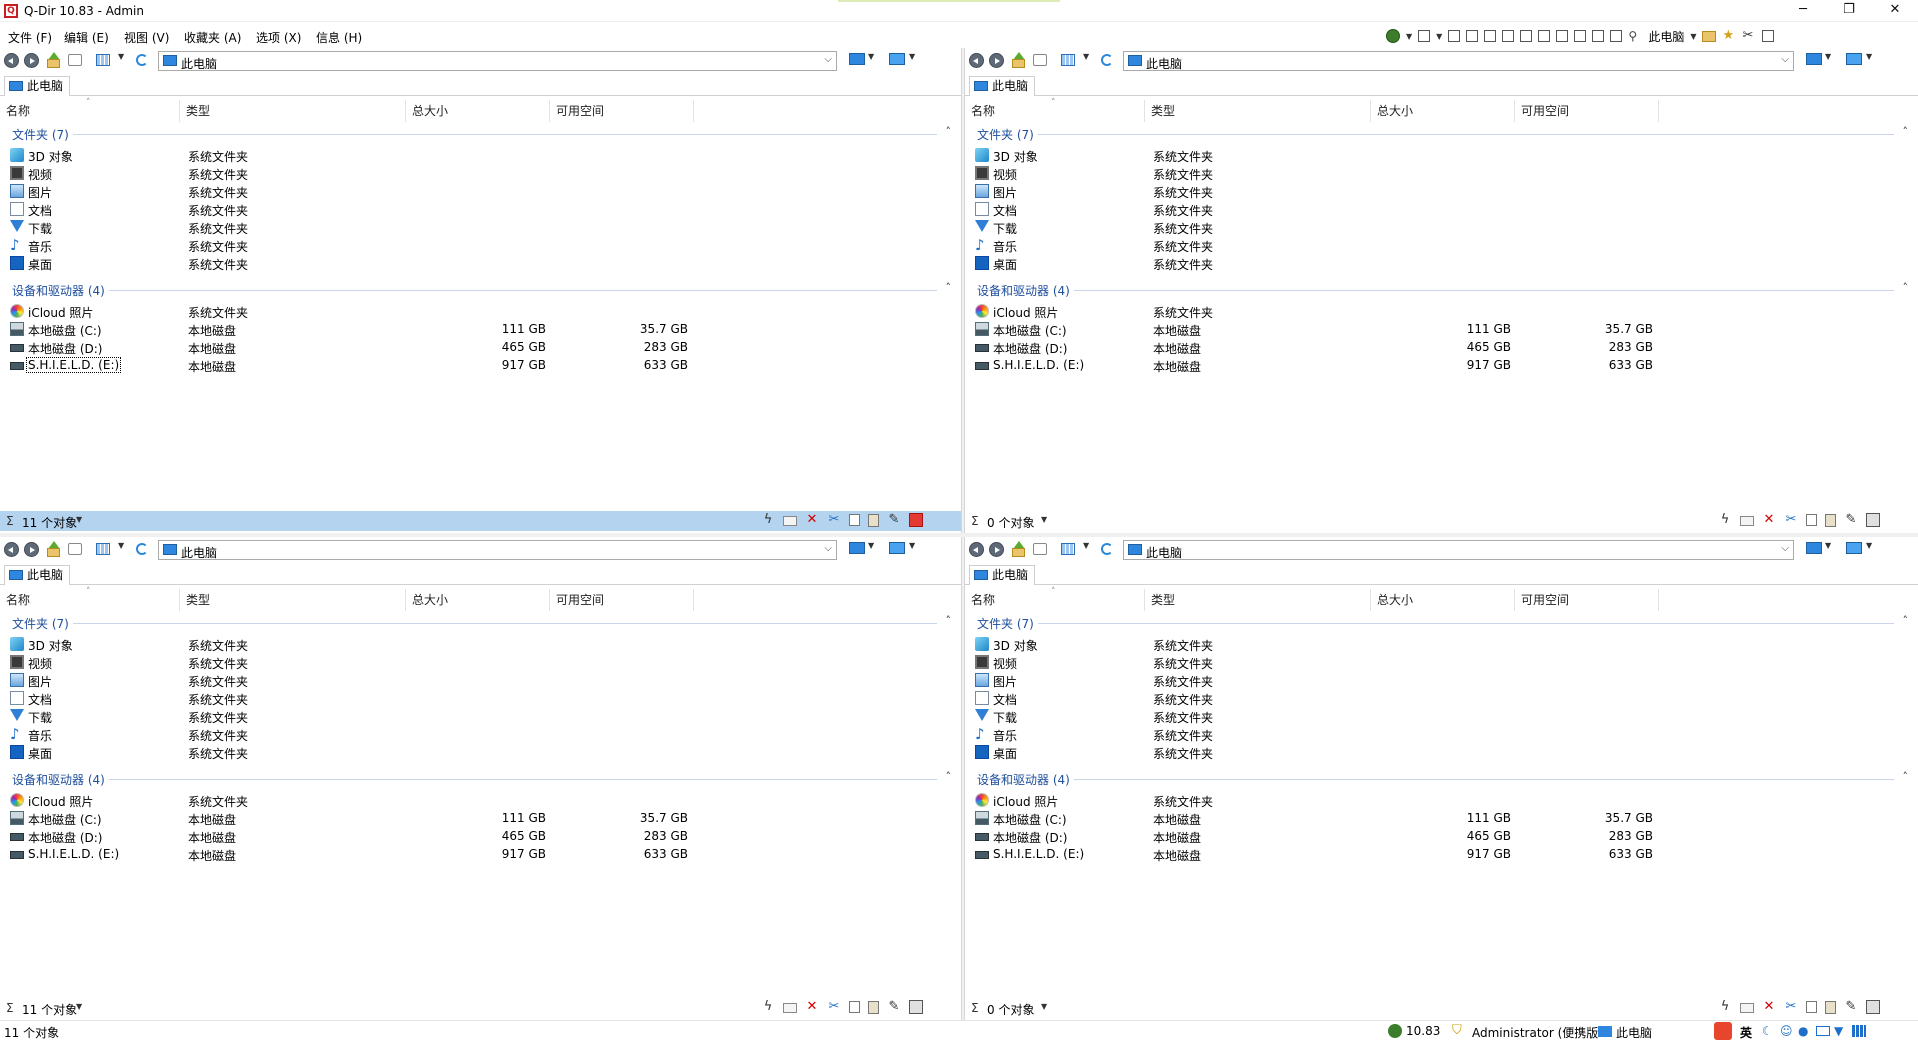 The width and height of the screenshot is (1918, 1041). What do you see at coordinates (1849, 11) in the screenshot?
I see `restore-button: ❐` at bounding box center [1849, 11].